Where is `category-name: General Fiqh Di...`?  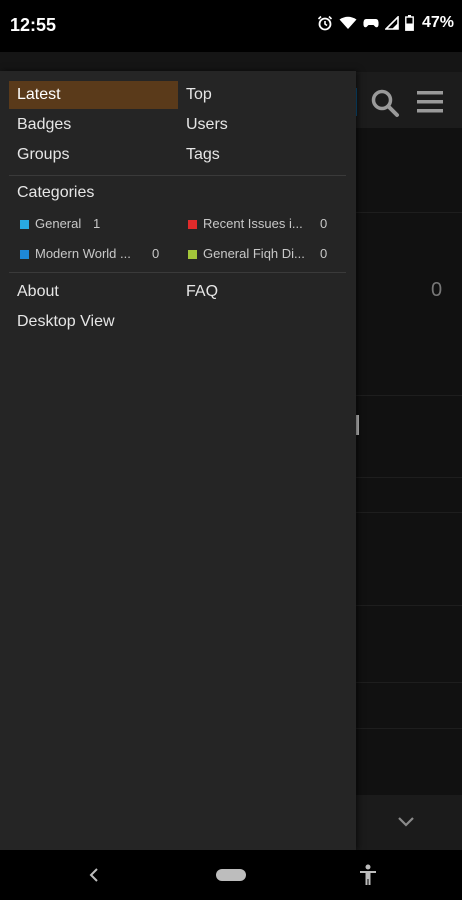 category-name: General Fiqh Di... is located at coordinates (254, 253).